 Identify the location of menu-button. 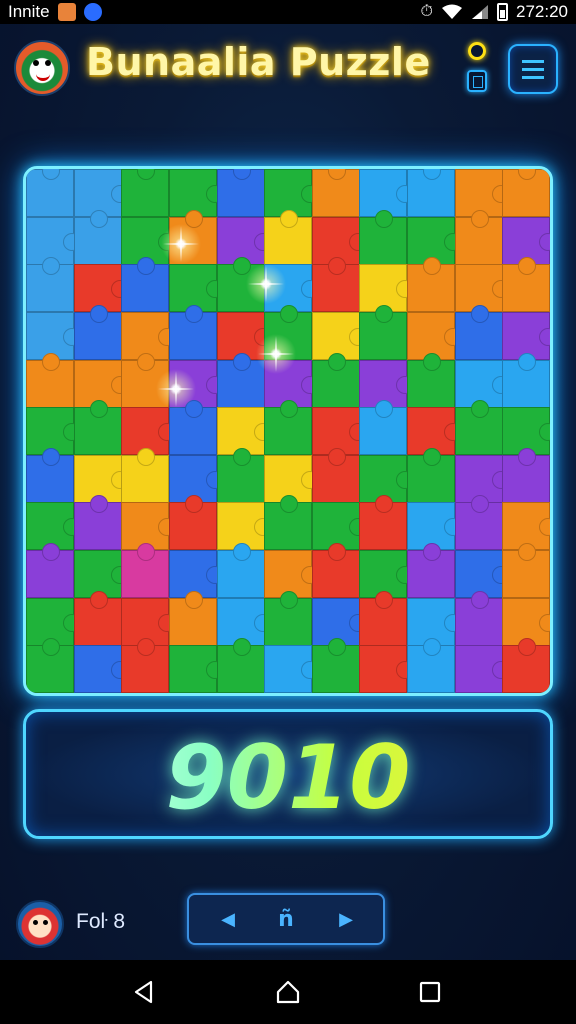
(533, 69).